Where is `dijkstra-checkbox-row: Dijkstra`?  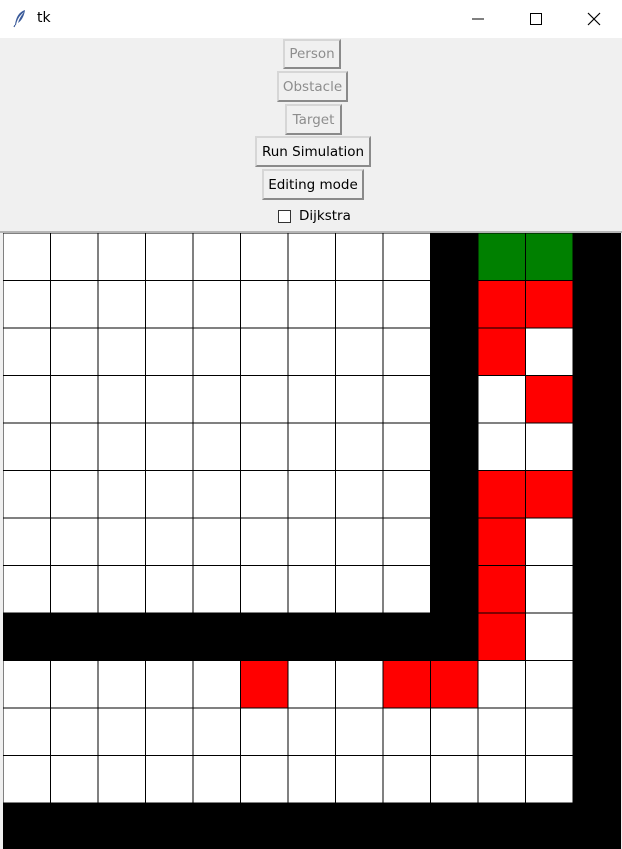
dijkstra-checkbox-row: Dijkstra is located at coordinates (314, 216).